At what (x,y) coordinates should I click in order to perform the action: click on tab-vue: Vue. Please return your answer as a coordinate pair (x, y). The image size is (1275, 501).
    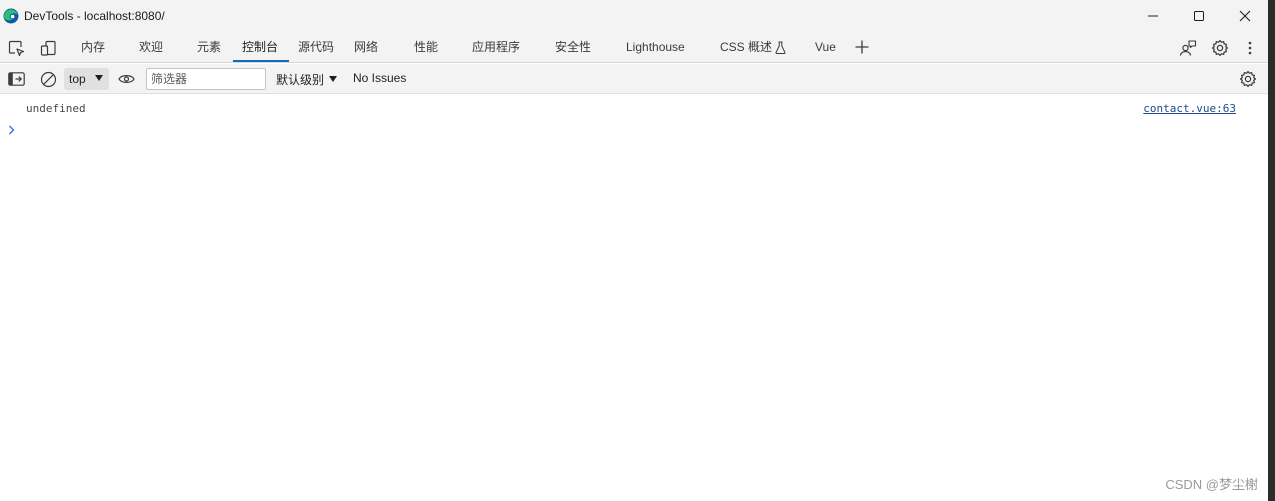
    Looking at the image, I should click on (825, 47).